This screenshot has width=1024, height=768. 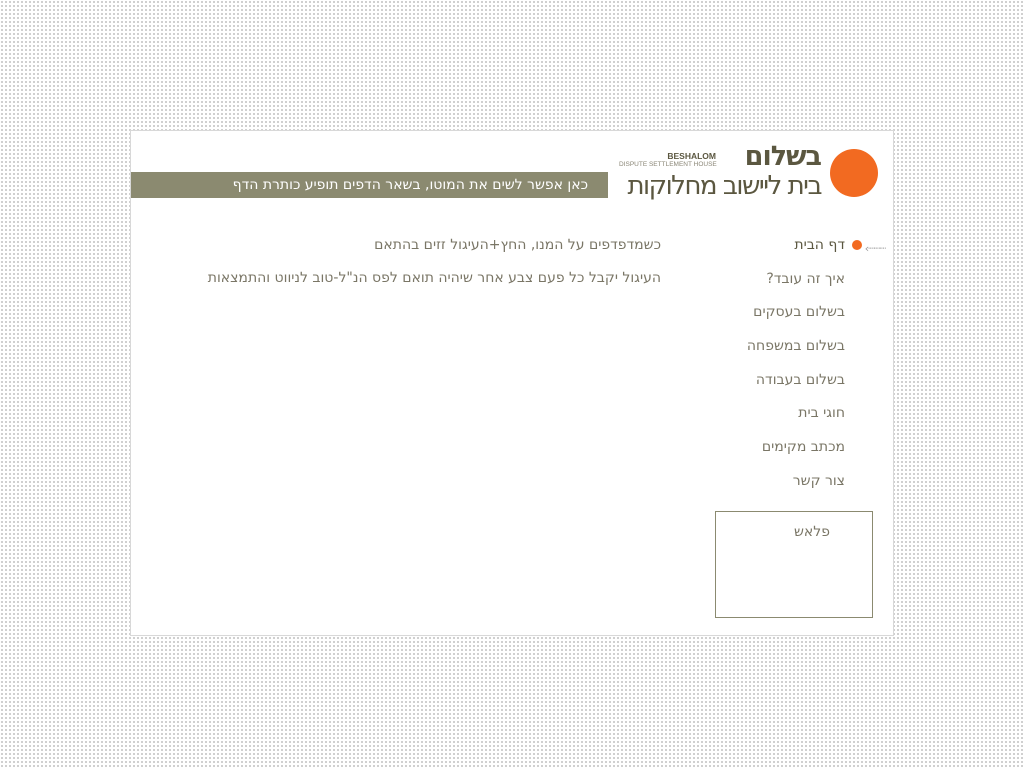 What do you see at coordinates (765, 248) in the screenshot?
I see `nav-item-home: ‹┈┈┈ דף הבית` at bounding box center [765, 248].